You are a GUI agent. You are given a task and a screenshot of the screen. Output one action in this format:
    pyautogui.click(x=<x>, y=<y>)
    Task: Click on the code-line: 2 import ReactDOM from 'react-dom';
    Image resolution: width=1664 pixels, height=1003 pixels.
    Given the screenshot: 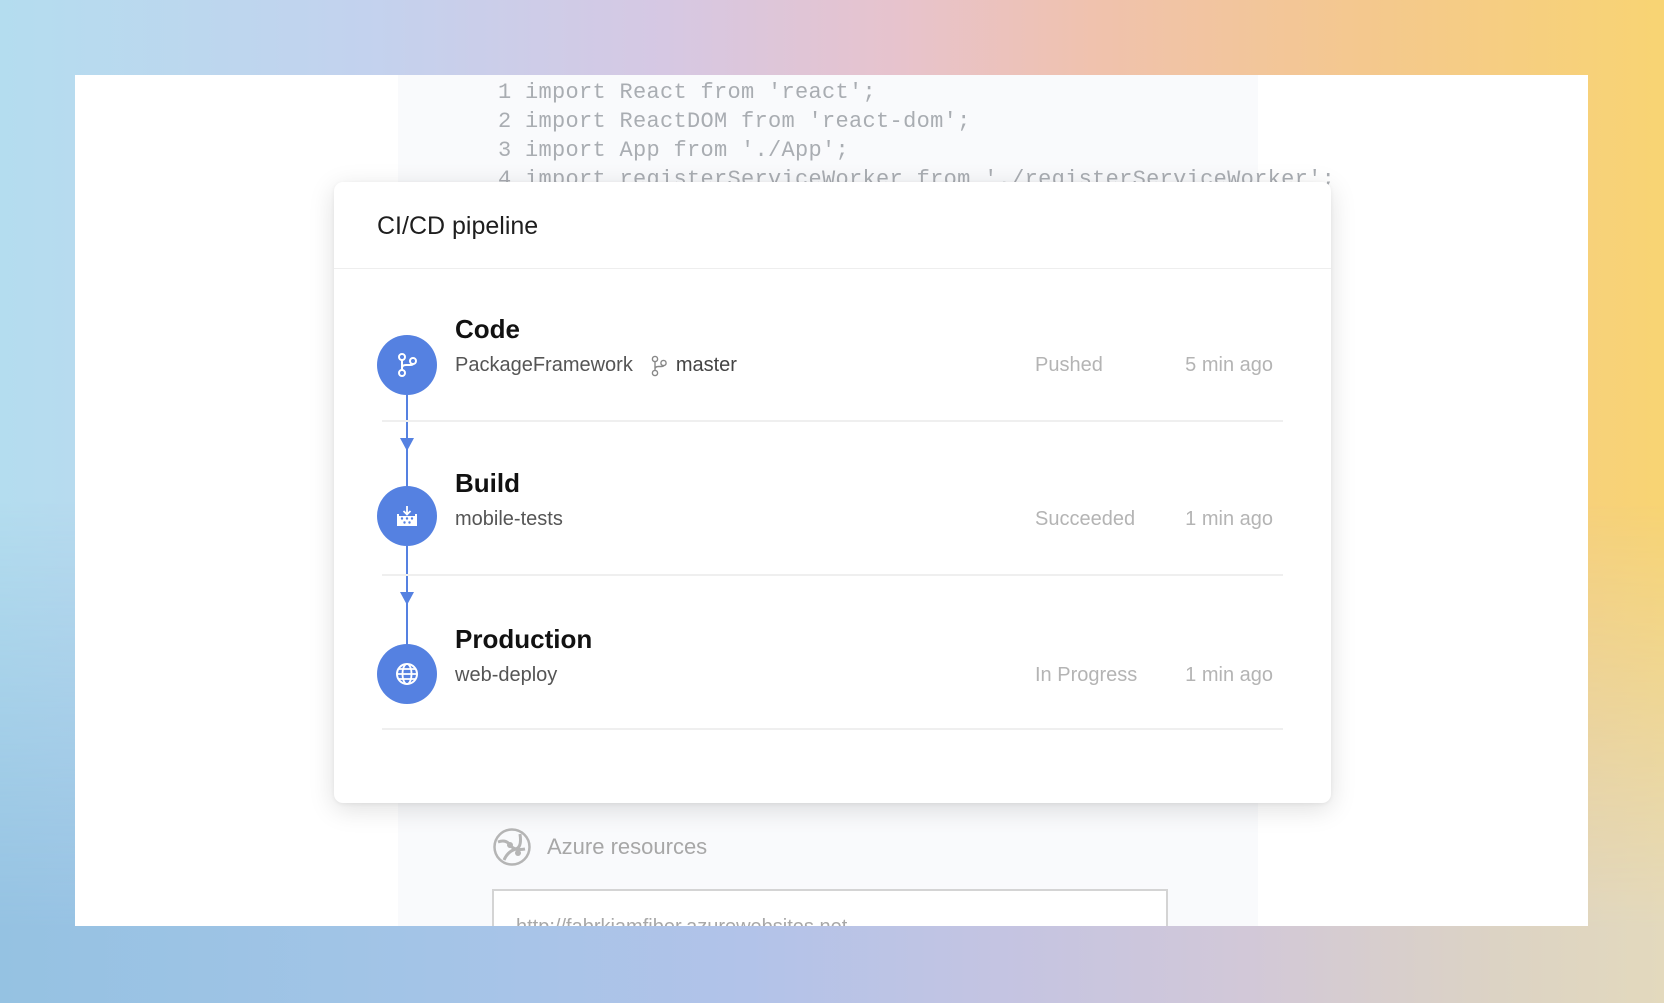 What is the action you would take?
    pyautogui.click(x=734, y=121)
    